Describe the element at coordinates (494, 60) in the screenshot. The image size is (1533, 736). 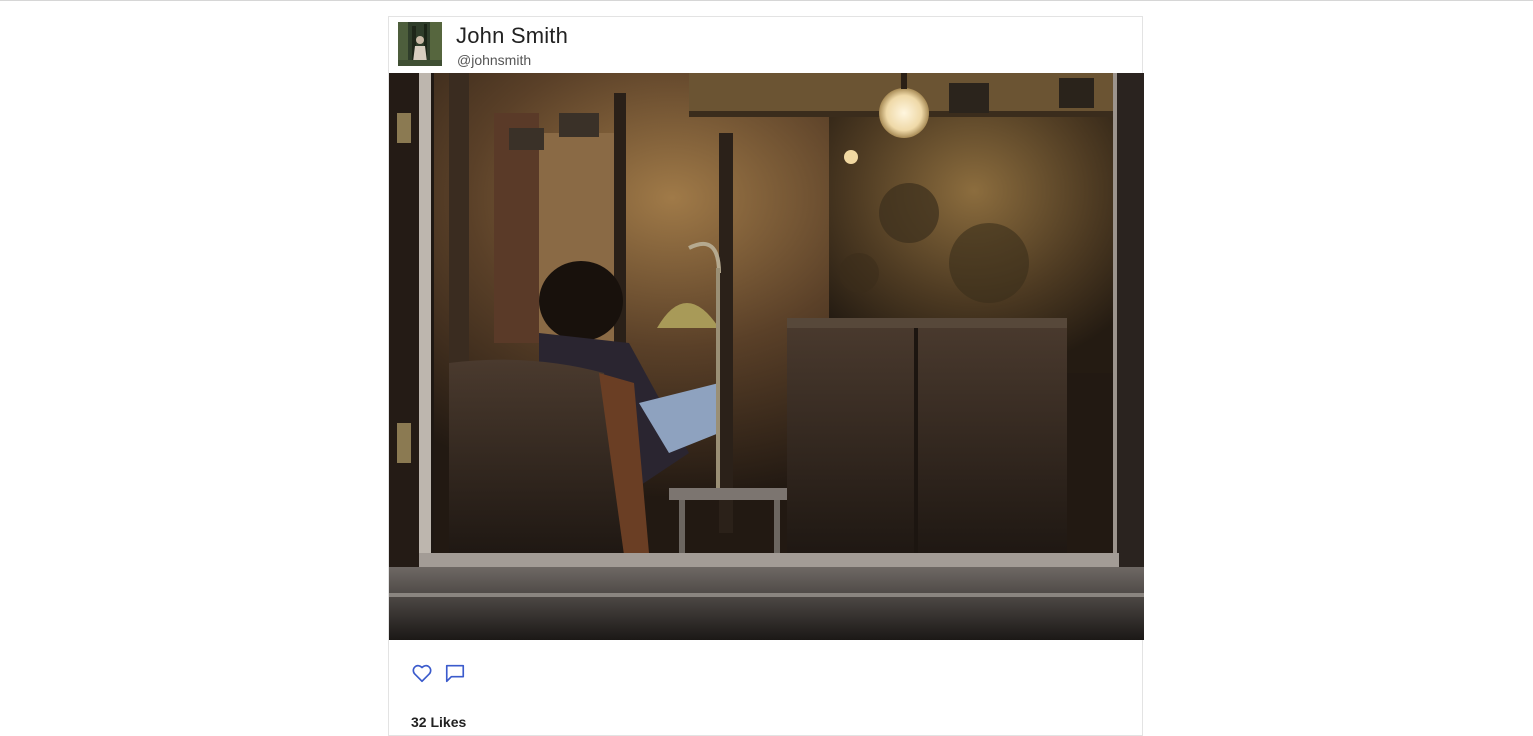
I see `author-handle: @johnsmith` at that location.